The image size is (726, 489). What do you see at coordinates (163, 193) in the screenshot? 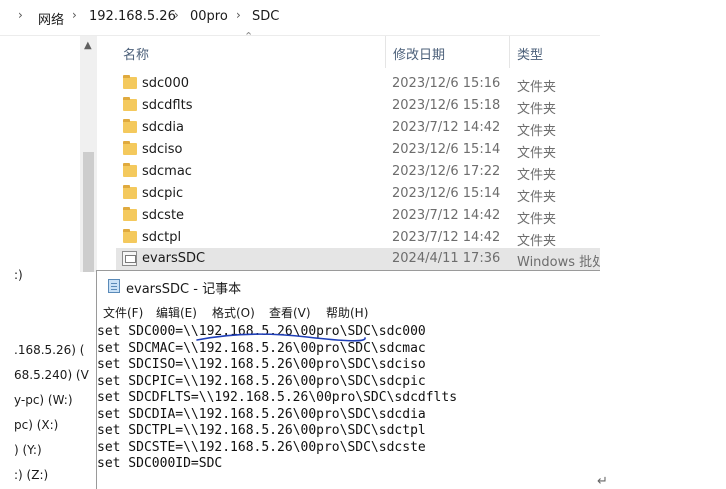
I see `file-name: sdcpic` at bounding box center [163, 193].